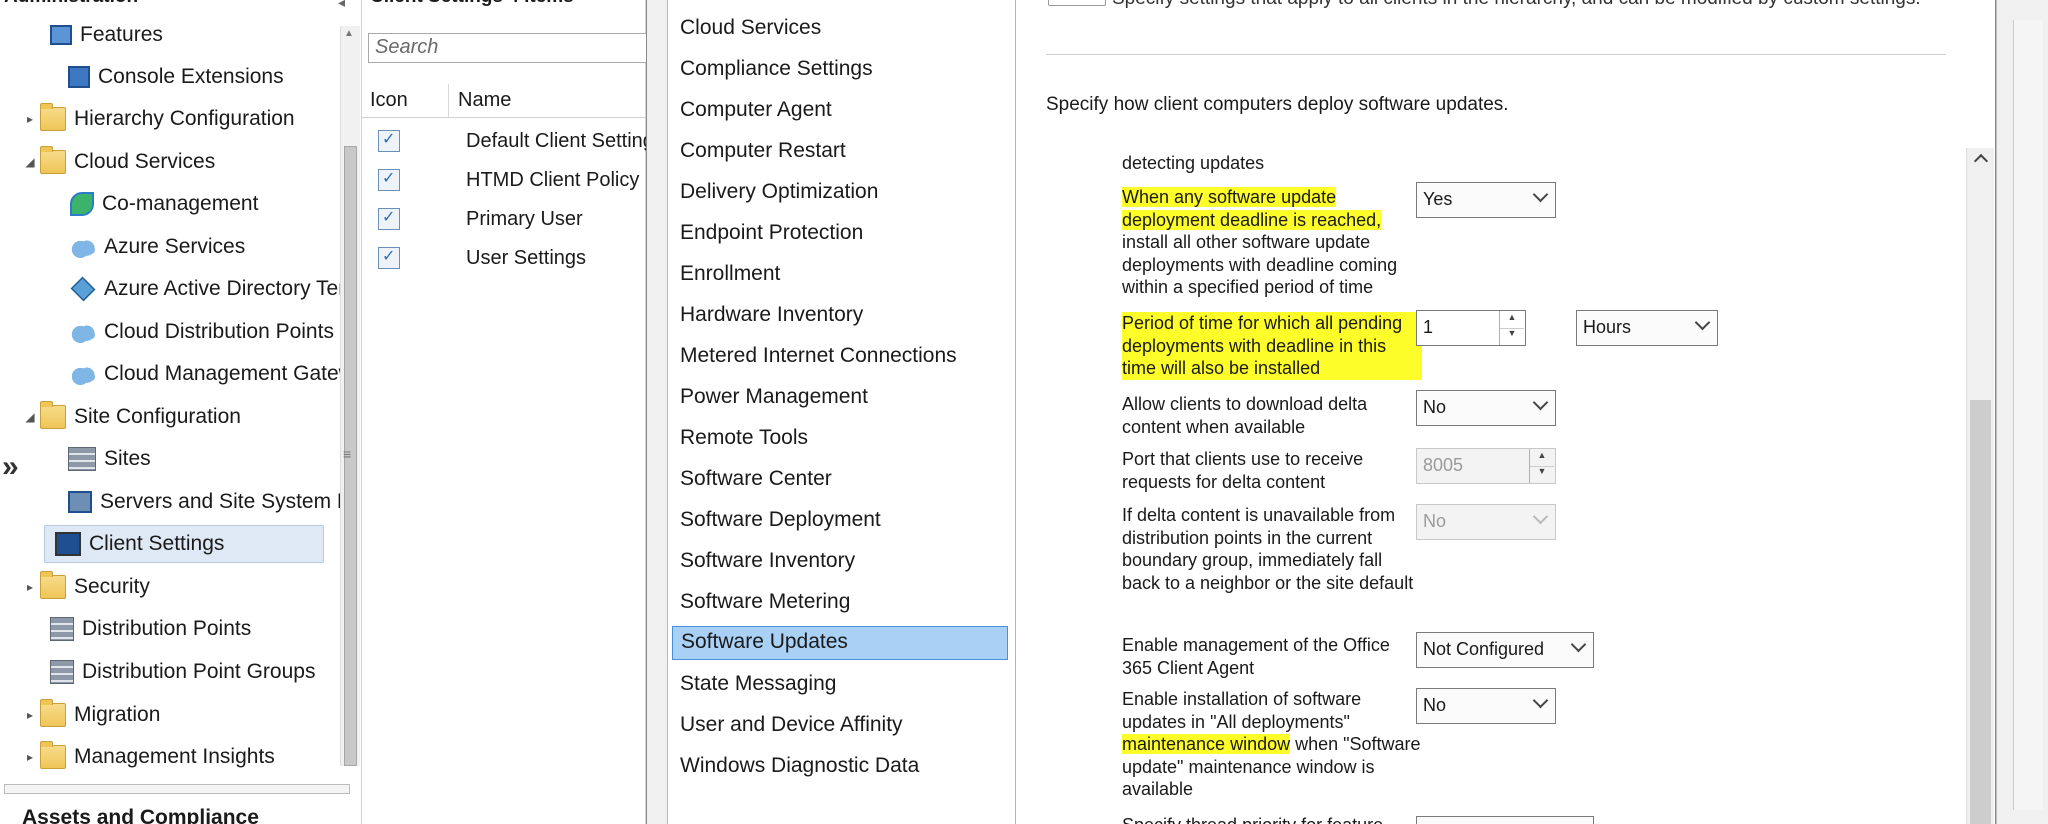 The width and height of the screenshot is (2048, 824). Describe the element at coordinates (1980, 612) in the screenshot. I see `scrollbar-thumb` at that location.